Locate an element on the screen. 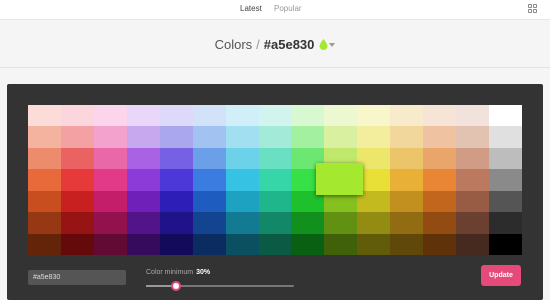  hex-input is located at coordinates (77, 277).